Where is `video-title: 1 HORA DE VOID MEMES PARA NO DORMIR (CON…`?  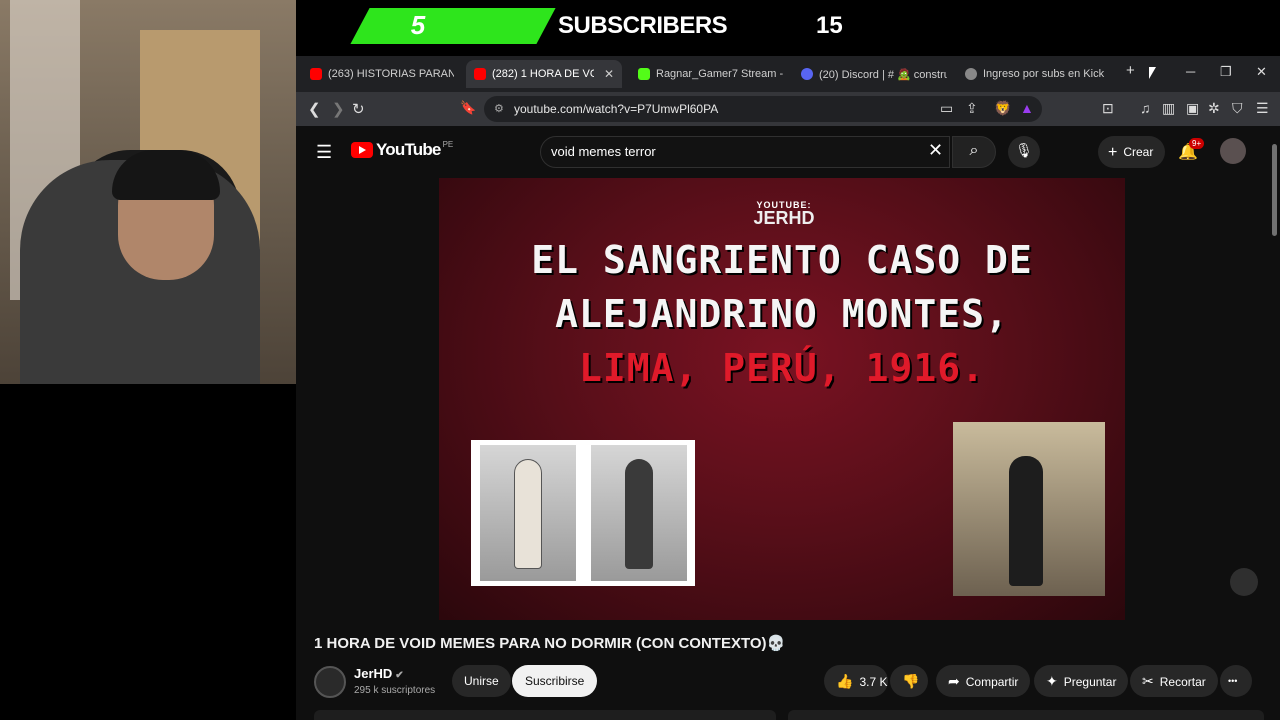 video-title: 1 HORA DE VOID MEMES PARA NO DORMIR (CON… is located at coordinates (550, 643).